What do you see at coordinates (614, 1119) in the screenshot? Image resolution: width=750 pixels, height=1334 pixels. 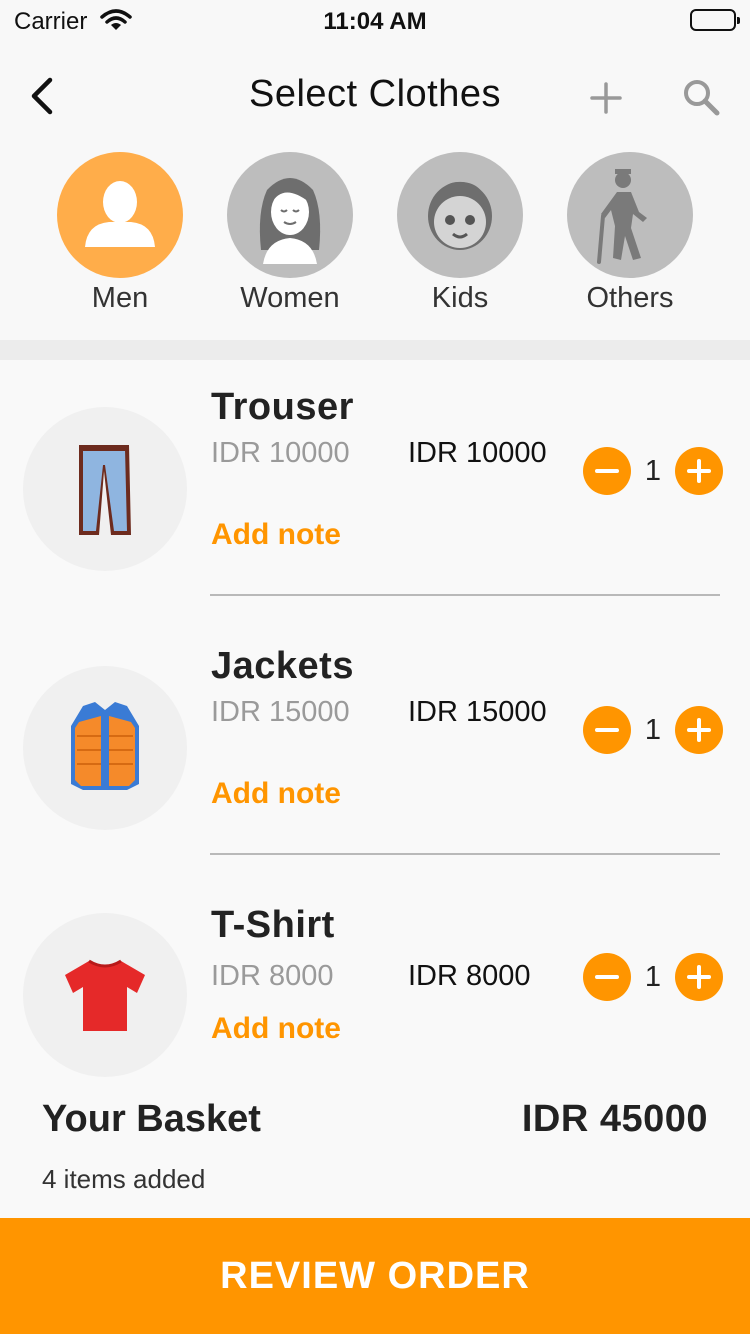 I see `basket-total: IDR 45000` at bounding box center [614, 1119].